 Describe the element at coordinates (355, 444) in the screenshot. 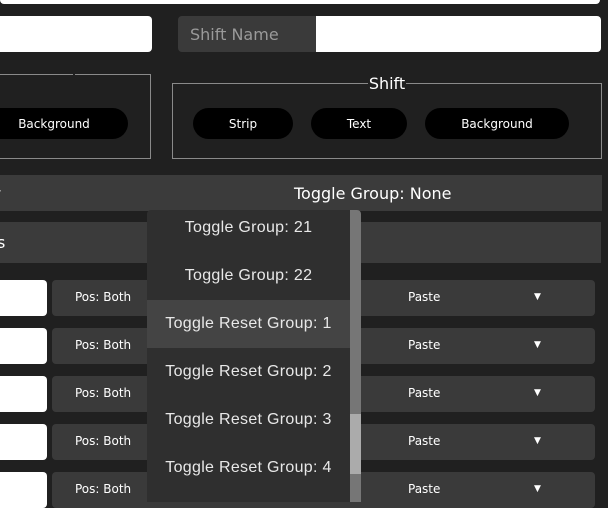

I see `scrollbar-thumb` at that location.